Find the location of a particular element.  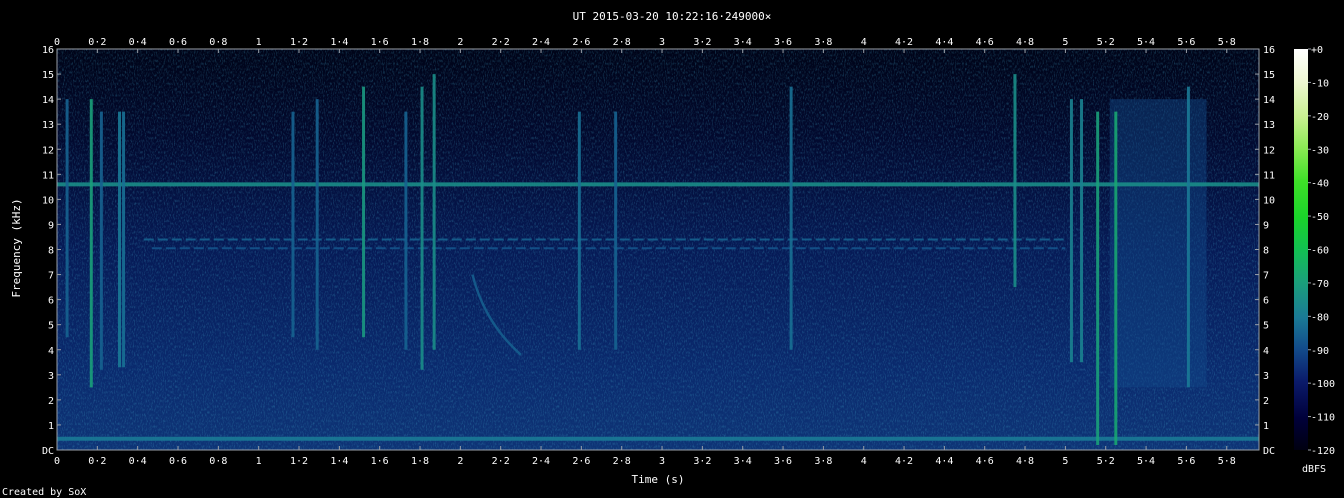

x-tick-label-bottom: 5 is located at coordinates (1065, 461).